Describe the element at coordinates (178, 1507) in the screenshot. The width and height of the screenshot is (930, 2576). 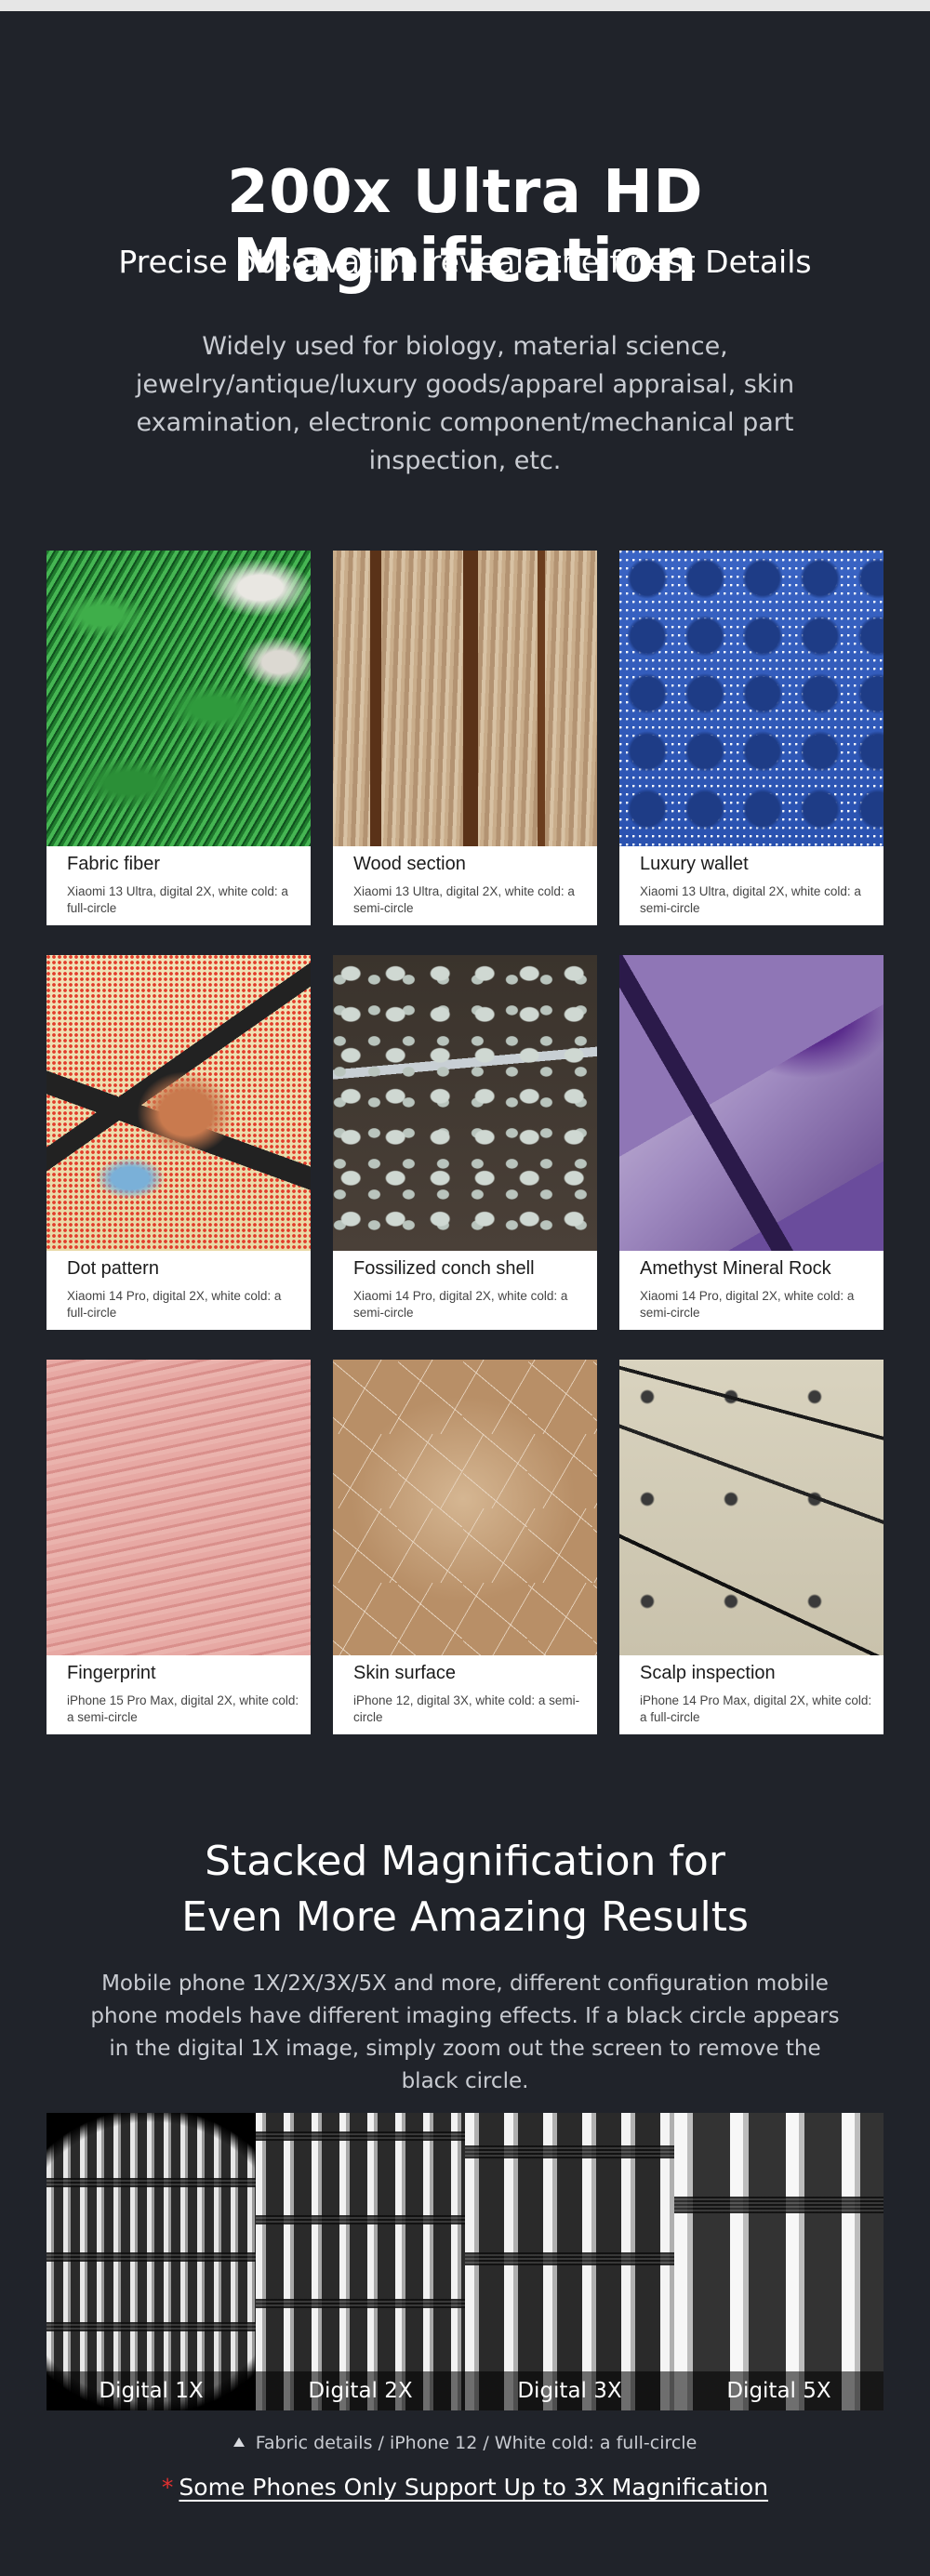
I see `fingerprint-image` at that location.